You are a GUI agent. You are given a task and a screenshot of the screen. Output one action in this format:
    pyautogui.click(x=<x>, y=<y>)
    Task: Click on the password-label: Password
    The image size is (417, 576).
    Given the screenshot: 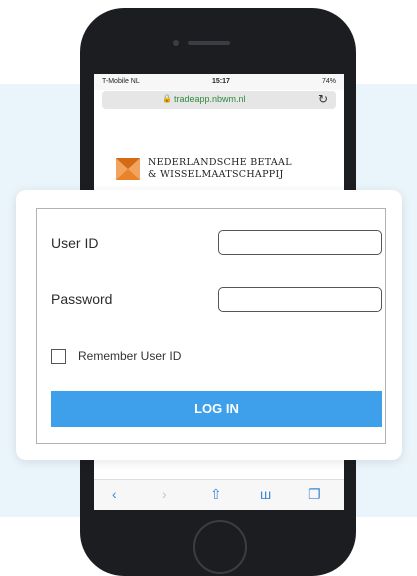 What is the action you would take?
    pyautogui.click(x=82, y=299)
    